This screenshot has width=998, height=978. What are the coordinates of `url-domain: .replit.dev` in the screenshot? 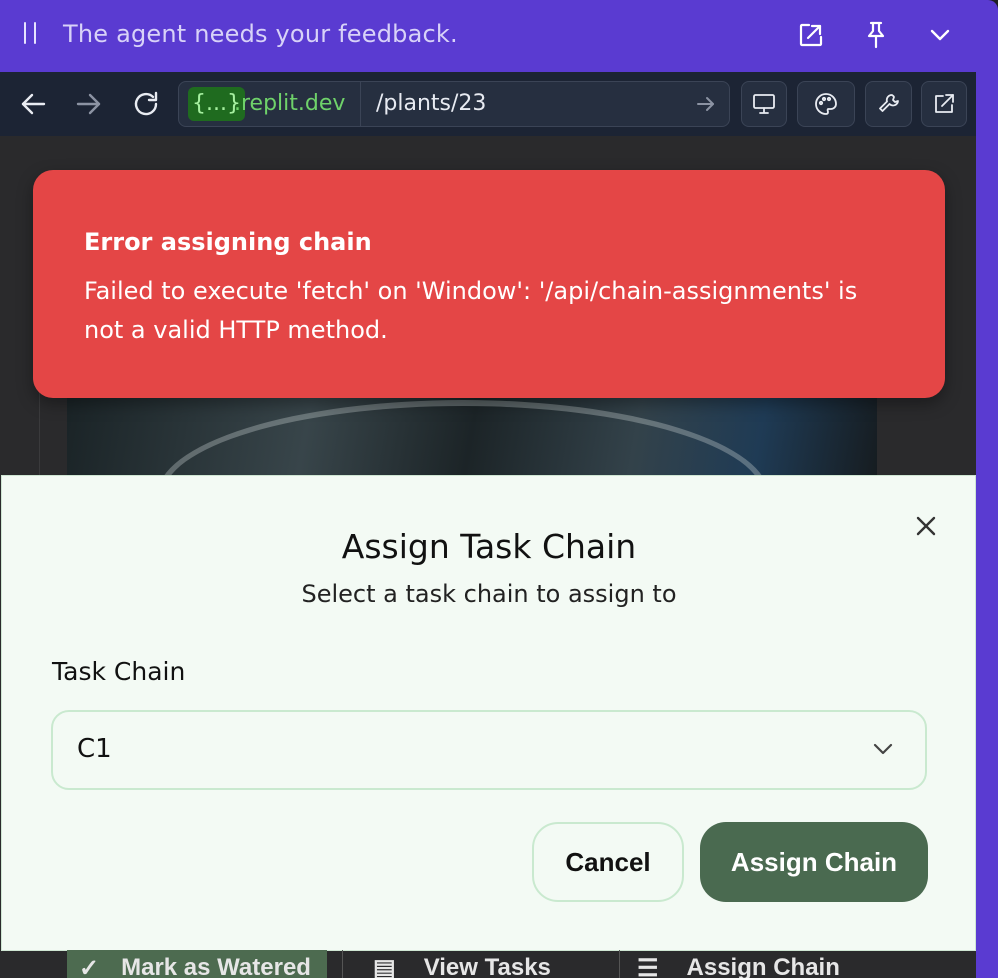 It's located at (290, 103).